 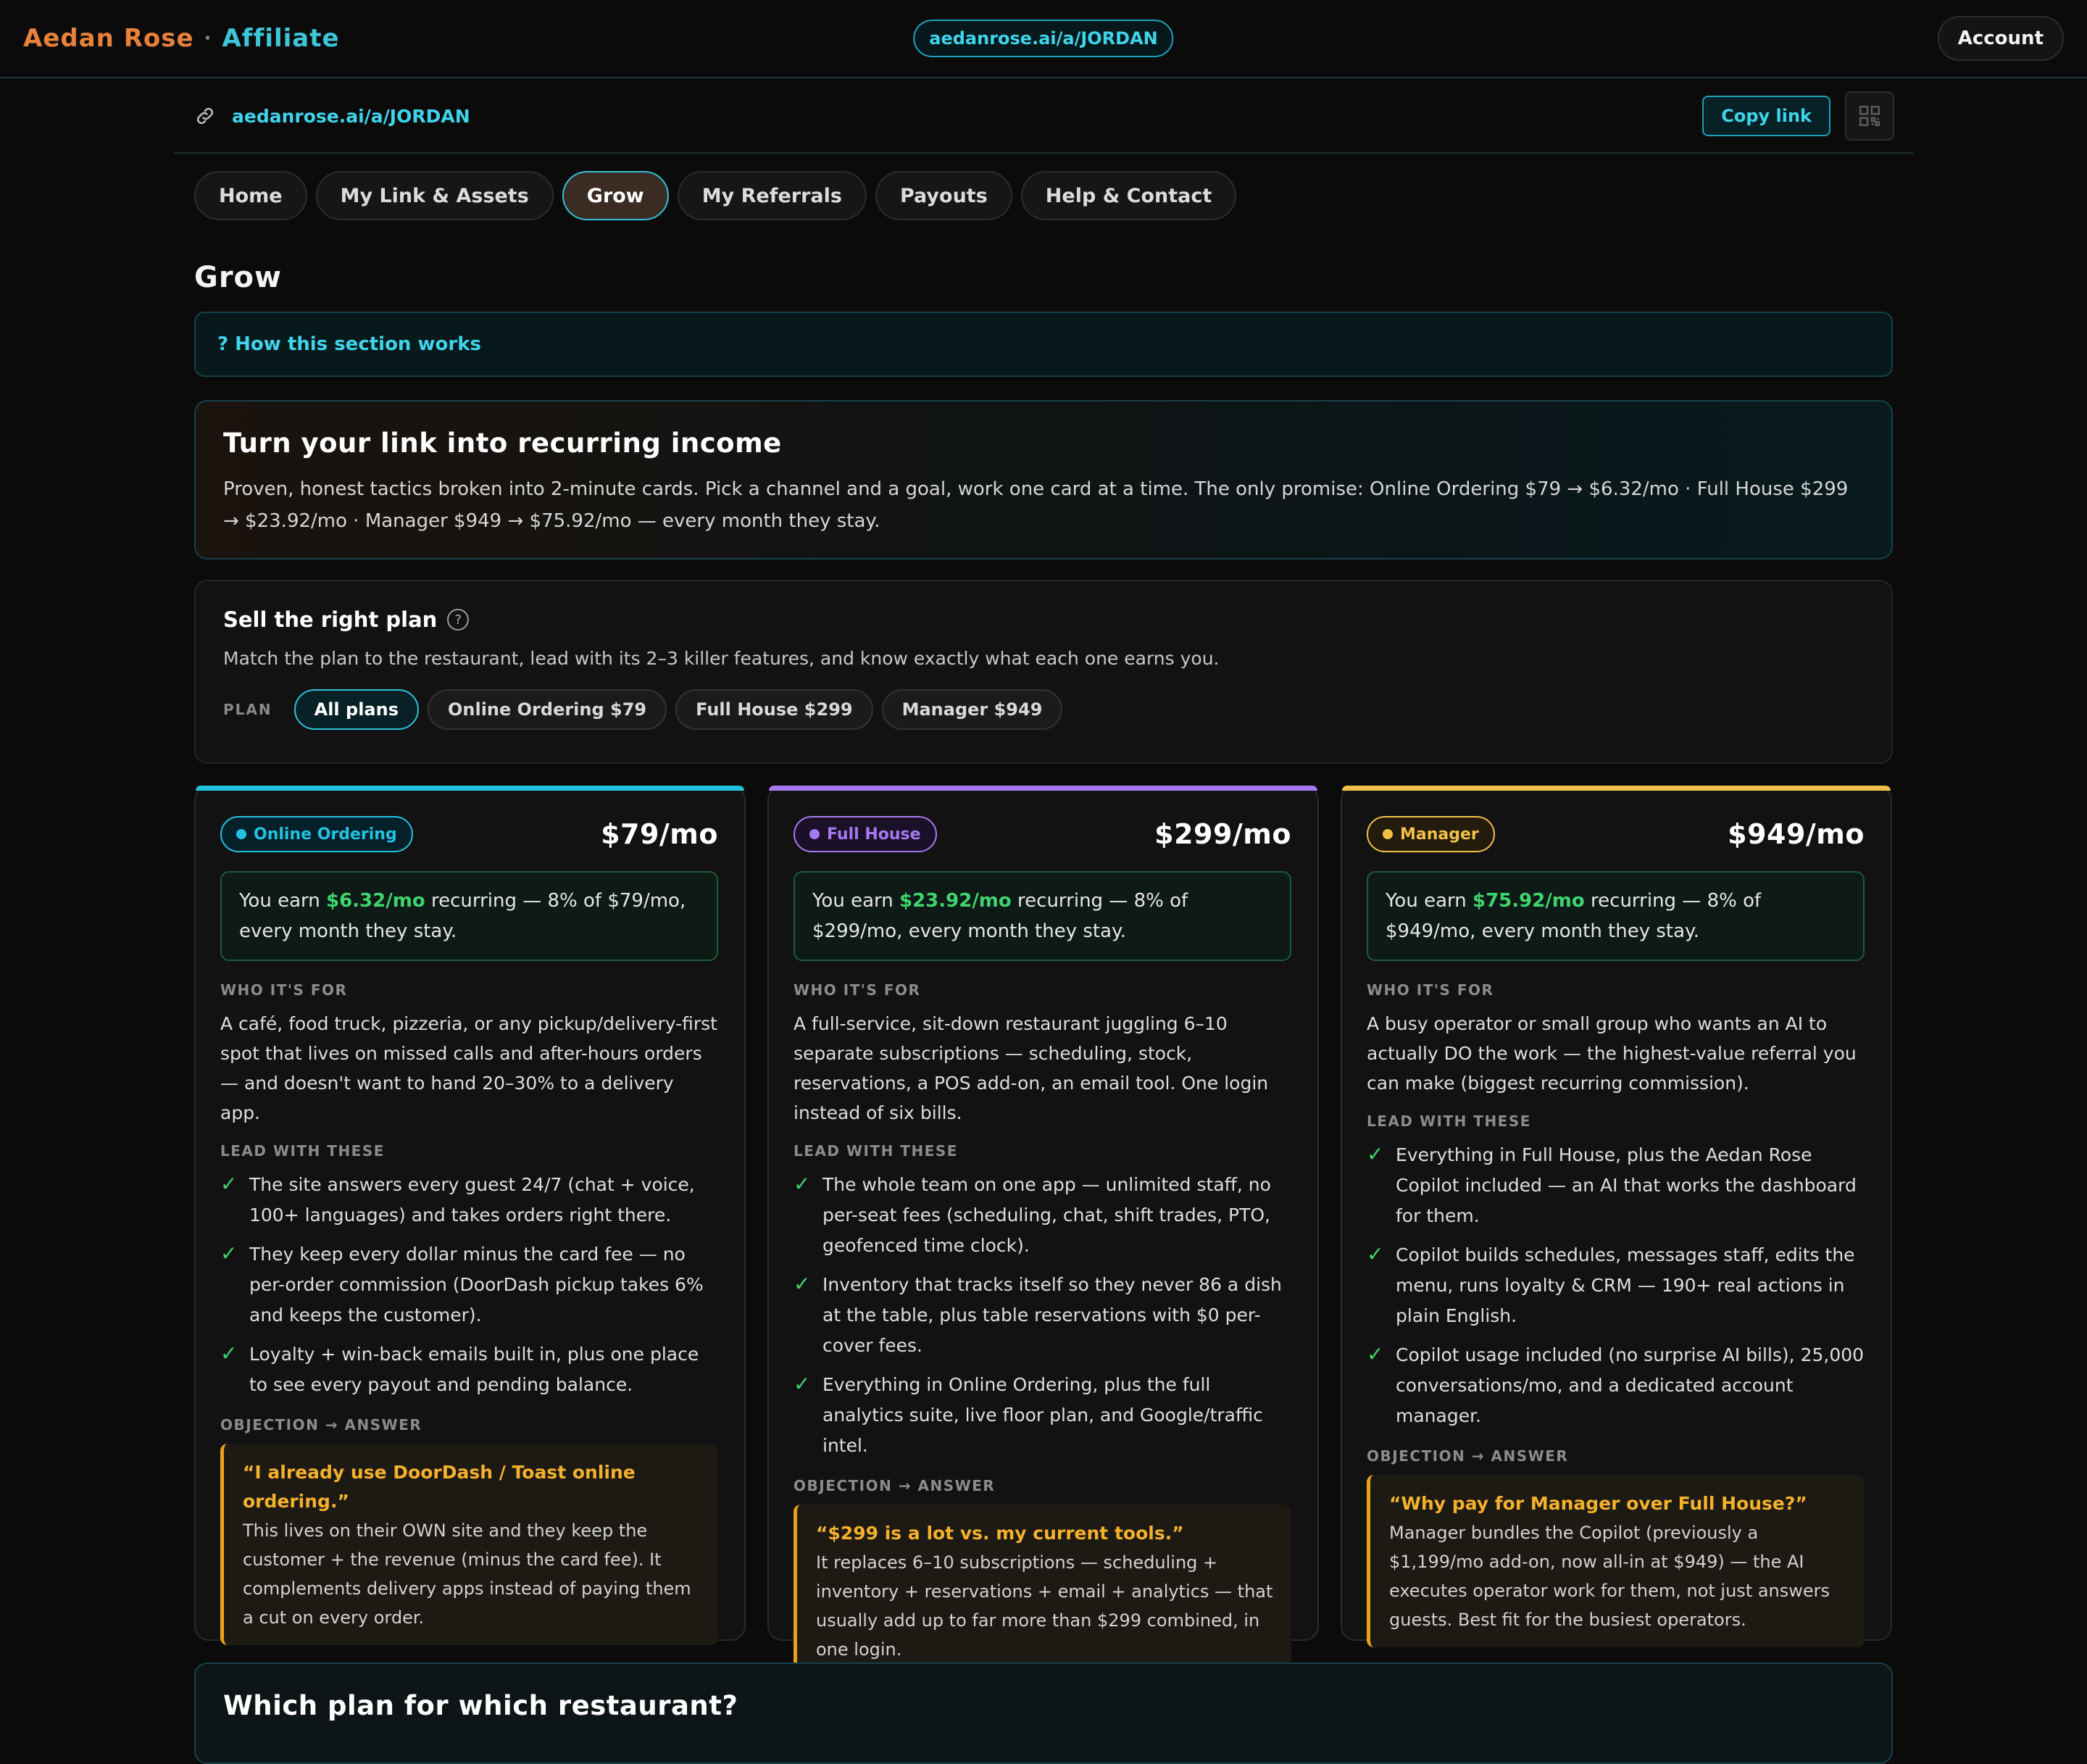 I want to click on which-plan-panel: Which plan for which restaurant?, so click(x=1043, y=1713).